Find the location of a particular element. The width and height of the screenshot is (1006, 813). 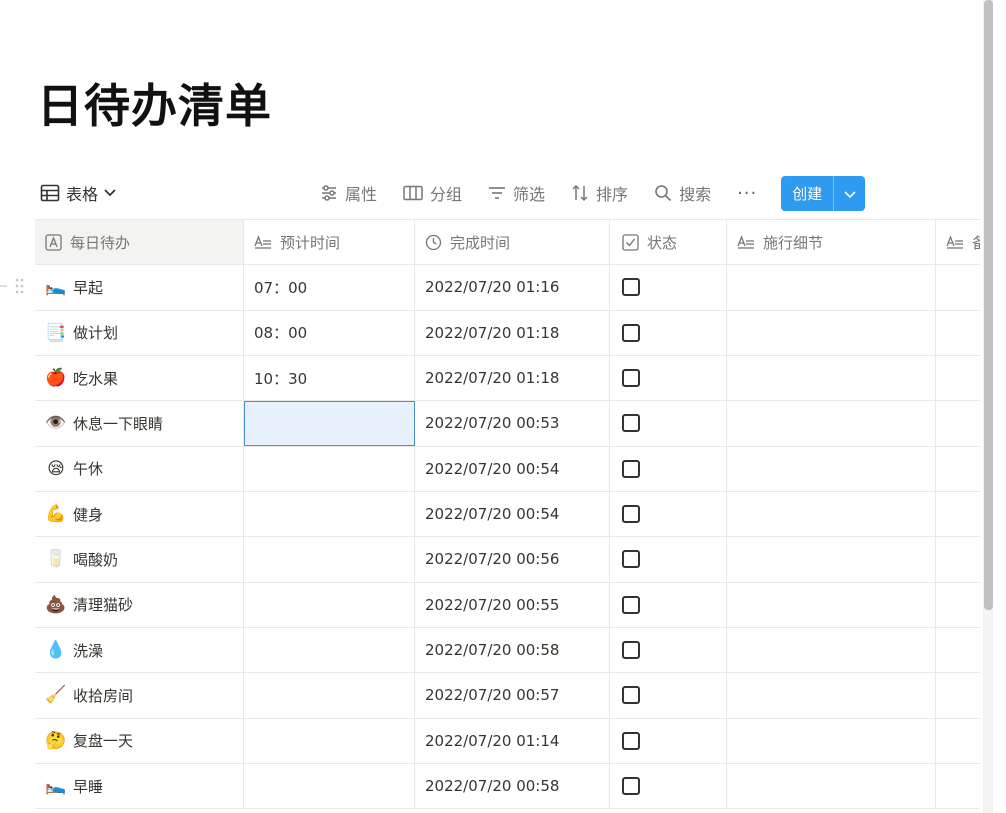

task-cell: 📑 做计划 is located at coordinates (139, 332).